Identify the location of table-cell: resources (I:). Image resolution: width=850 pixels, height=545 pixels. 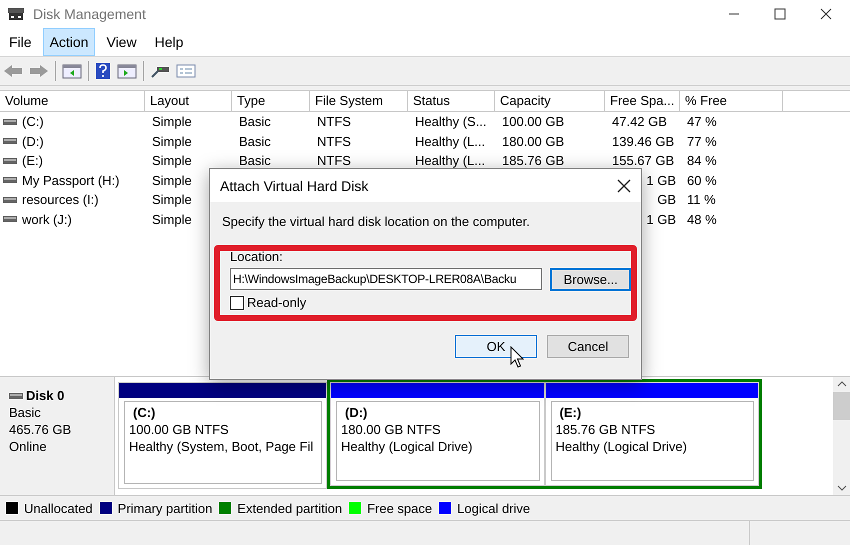
(60, 200).